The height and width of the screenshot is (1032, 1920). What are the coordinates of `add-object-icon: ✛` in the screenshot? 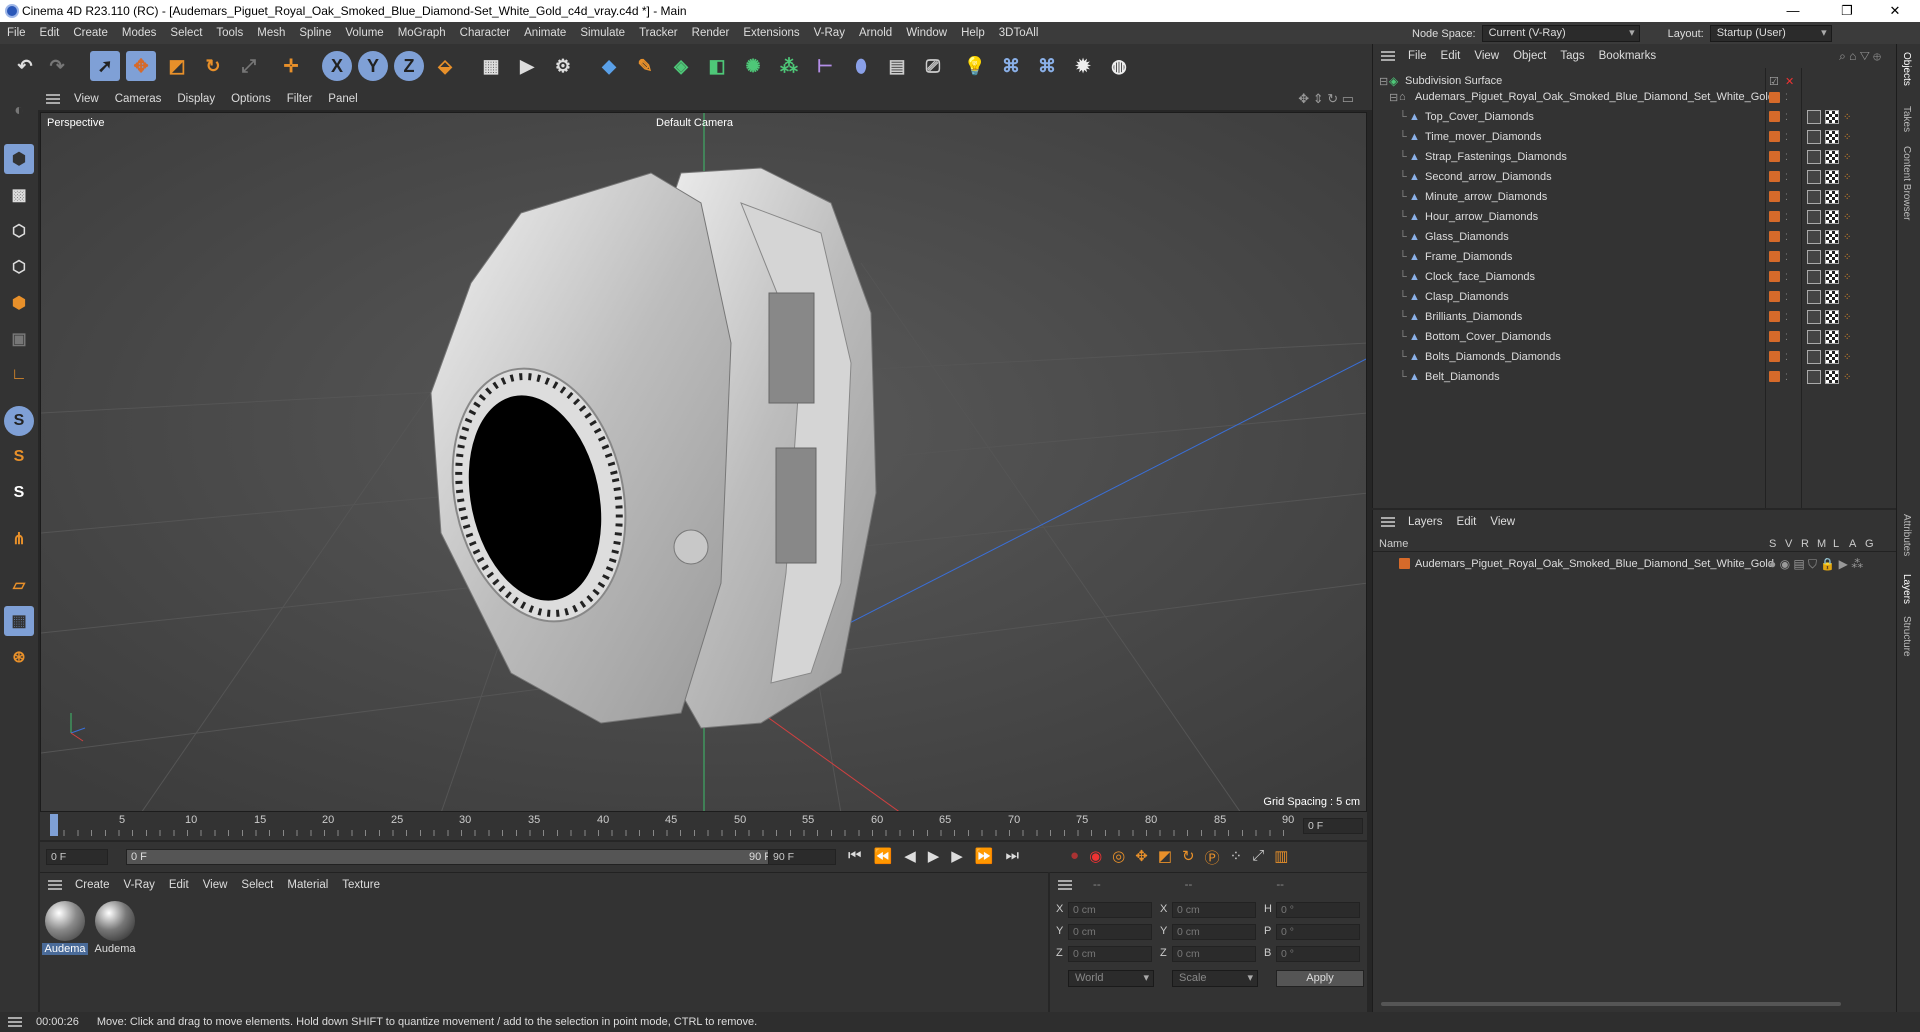 It's located at (291, 66).